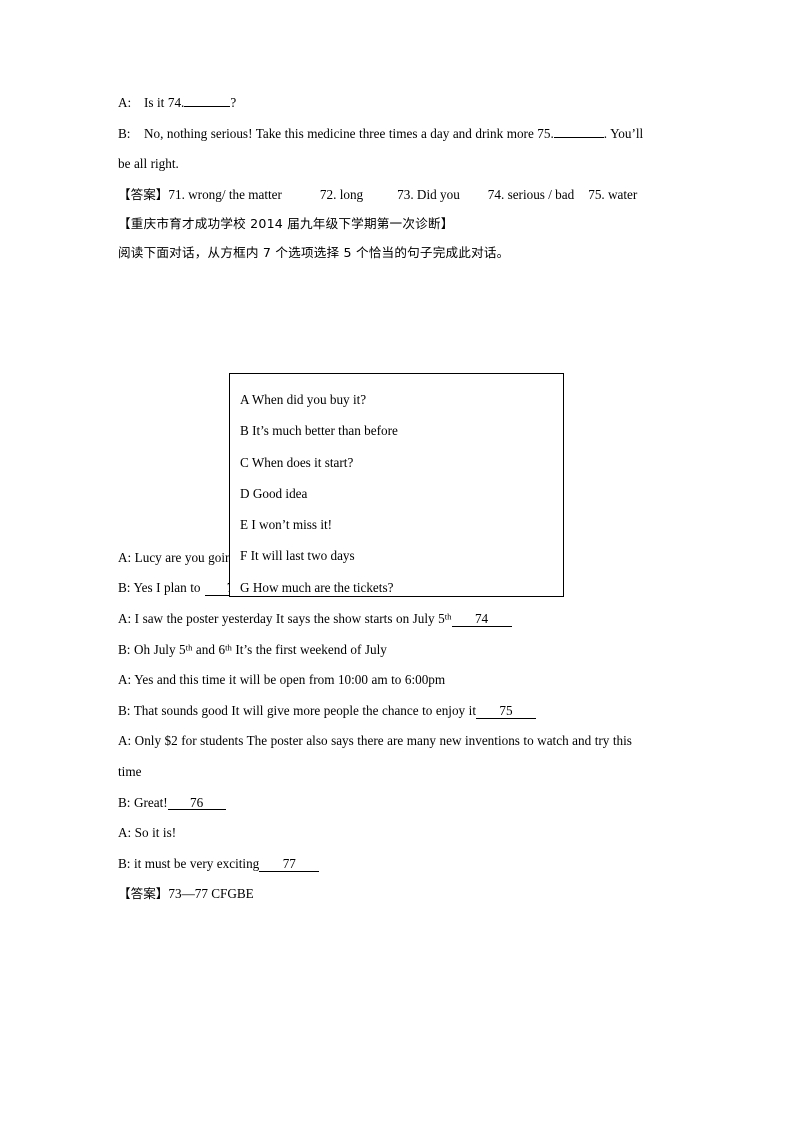 The height and width of the screenshot is (1123, 794). Describe the element at coordinates (401, 587) in the screenshot. I see `option-item-g: G How much are the tickets?` at that location.